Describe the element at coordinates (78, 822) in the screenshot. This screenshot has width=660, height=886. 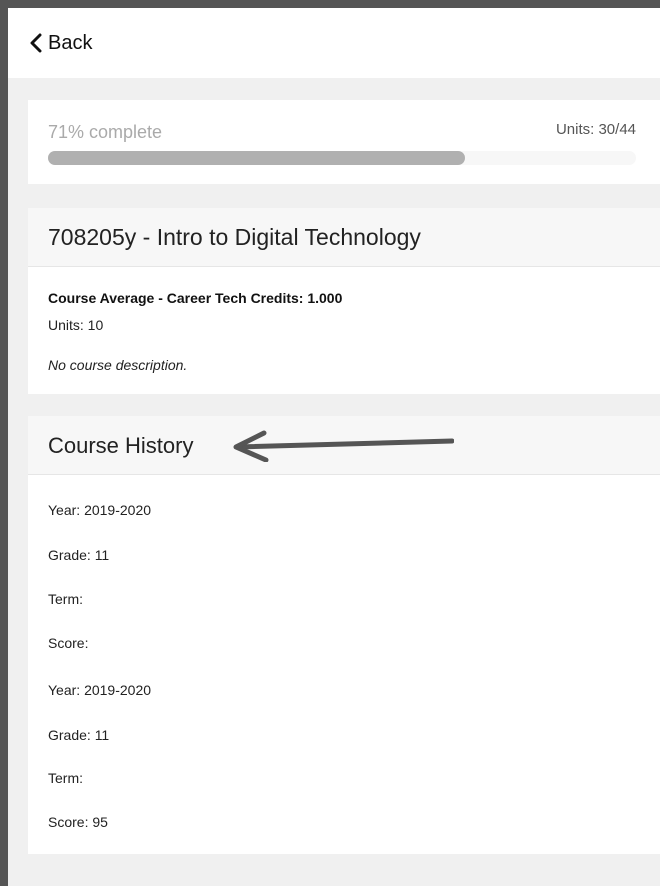
I see `history-score: Score: 95` at that location.